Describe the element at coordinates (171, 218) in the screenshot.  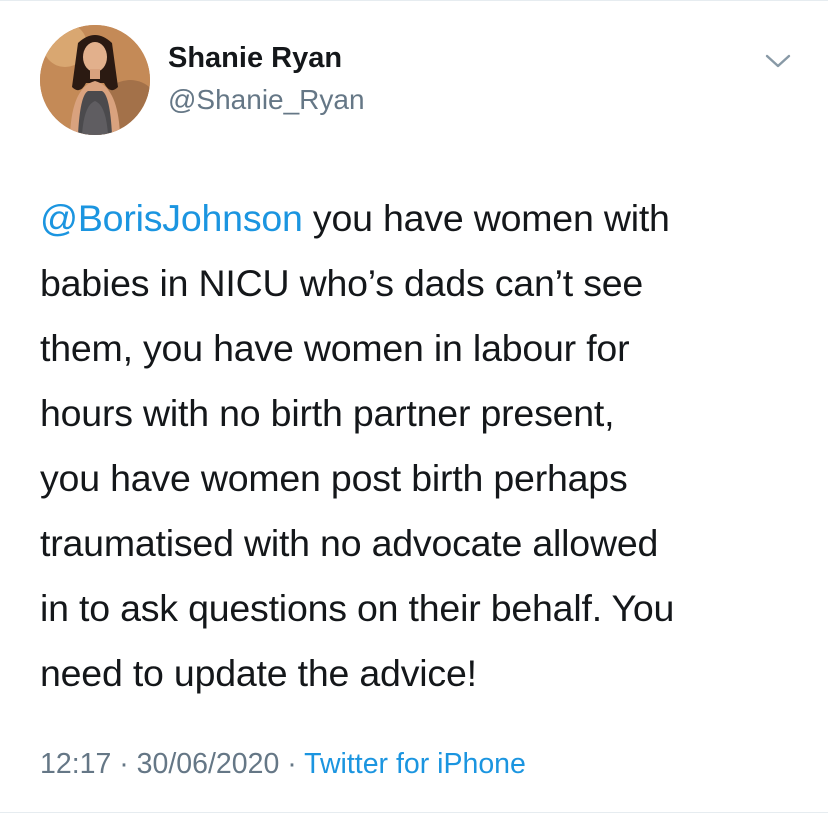
I see `mention-link: @BorisJohnson` at that location.